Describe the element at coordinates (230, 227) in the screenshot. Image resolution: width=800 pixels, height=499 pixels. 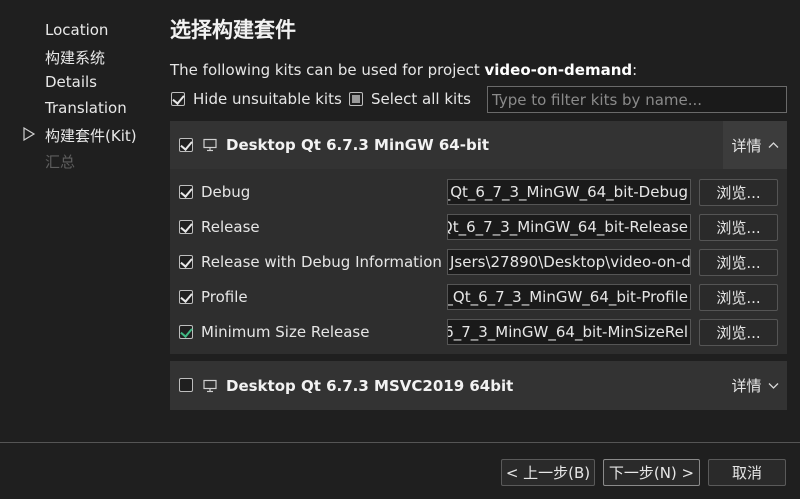
I see `build-label-release: Release` at that location.